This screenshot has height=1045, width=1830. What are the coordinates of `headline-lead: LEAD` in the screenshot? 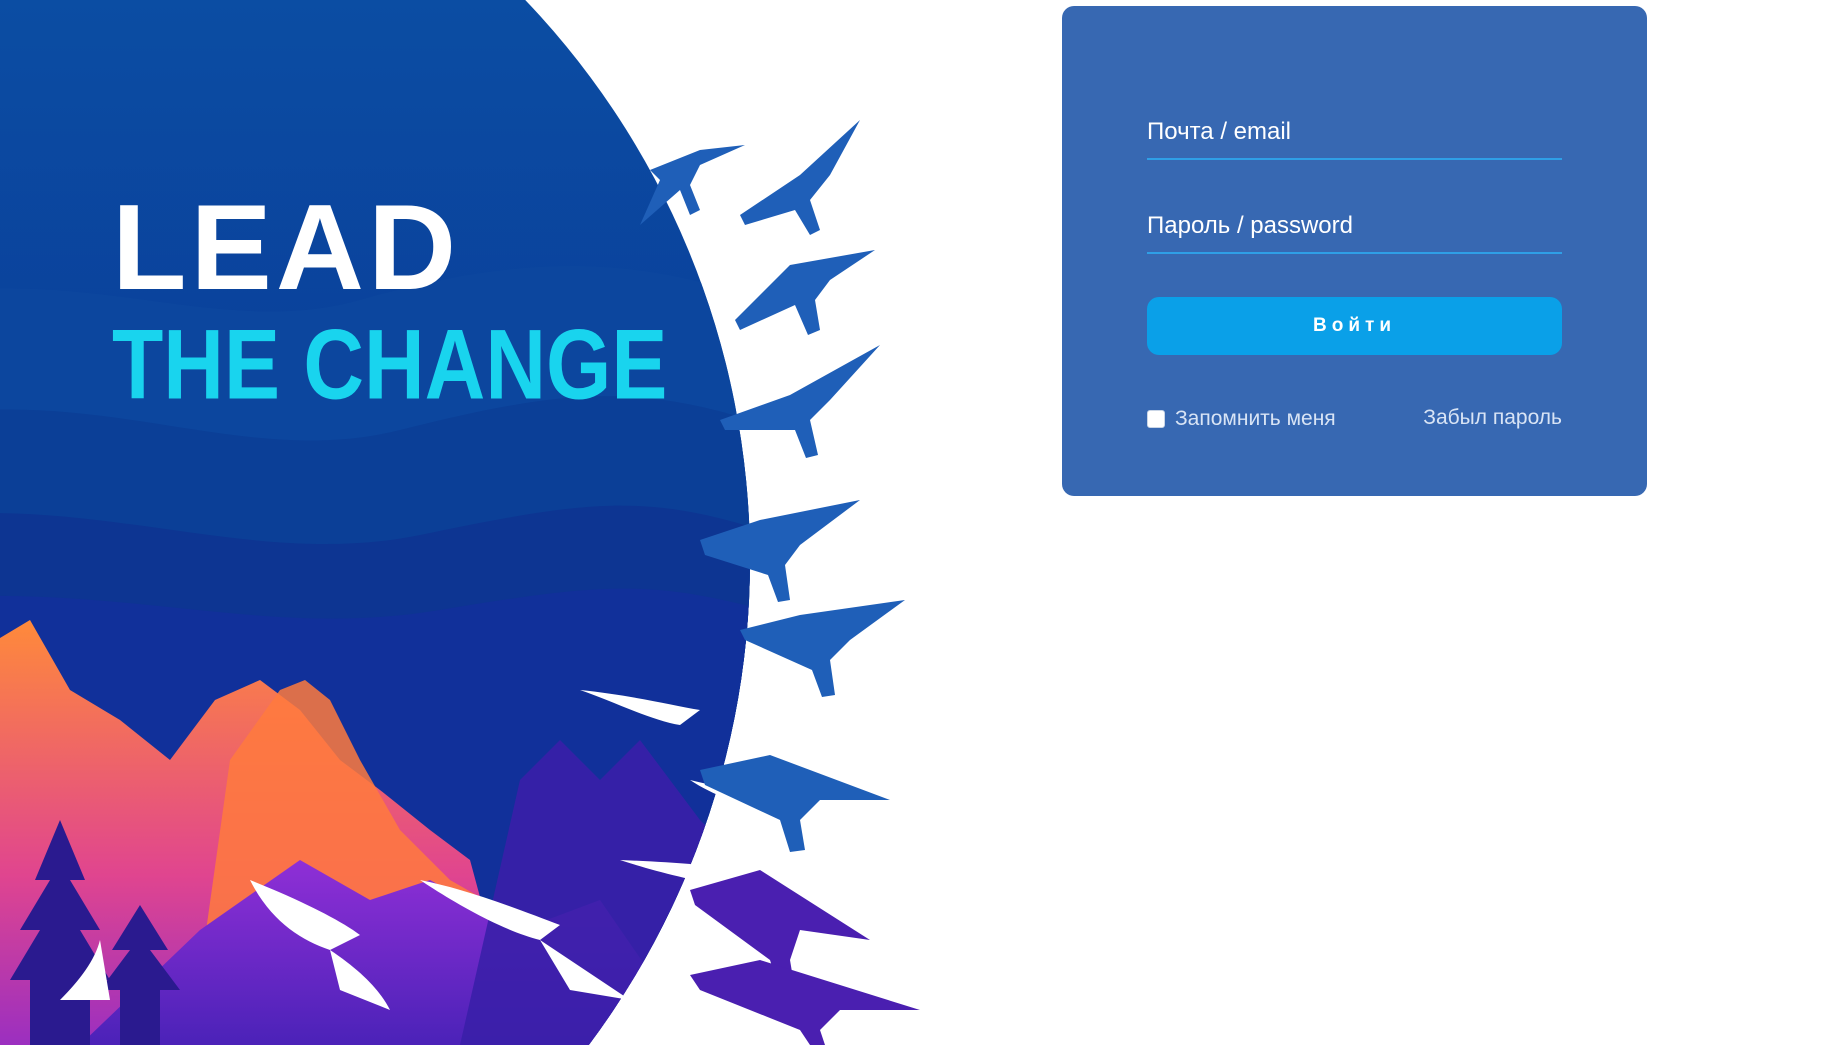 It's located at (286, 247).